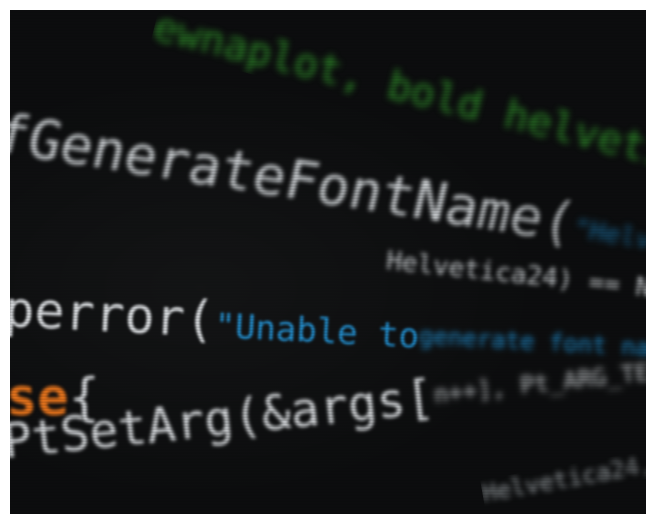  What do you see at coordinates (113, 314) in the screenshot?
I see `code-function-call: perror(` at bounding box center [113, 314].